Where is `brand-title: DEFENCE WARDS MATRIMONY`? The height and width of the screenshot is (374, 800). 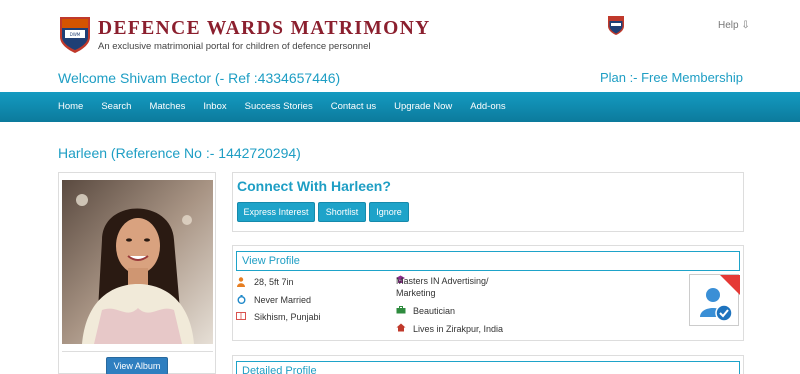
brand-title: DEFENCE WARDS MATRIMONY is located at coordinates (264, 29).